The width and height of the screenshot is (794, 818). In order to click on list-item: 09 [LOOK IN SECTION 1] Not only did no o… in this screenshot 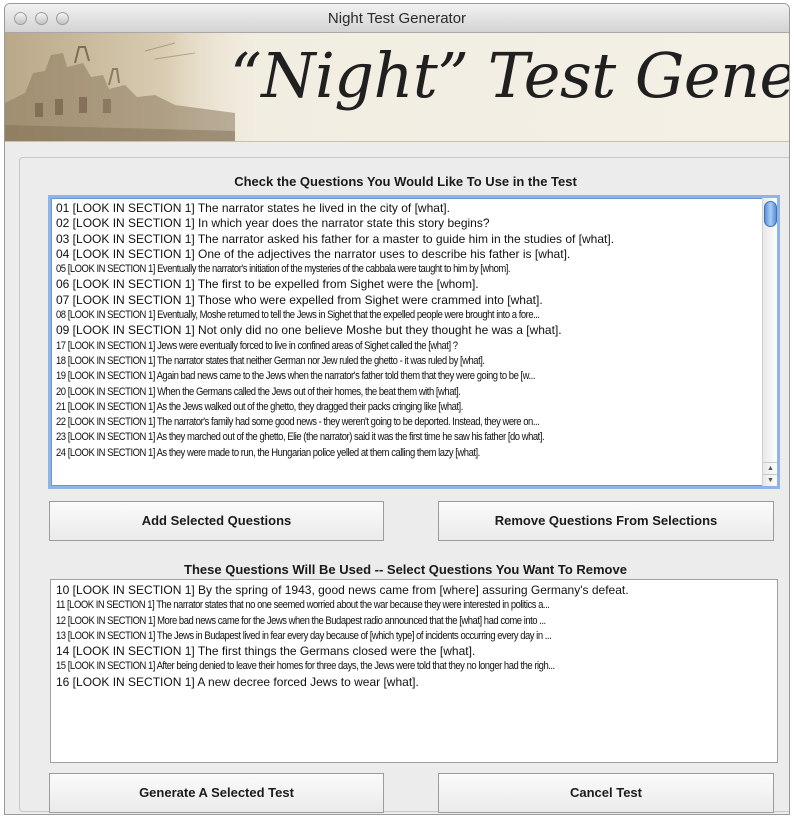, I will do `click(405, 330)`.